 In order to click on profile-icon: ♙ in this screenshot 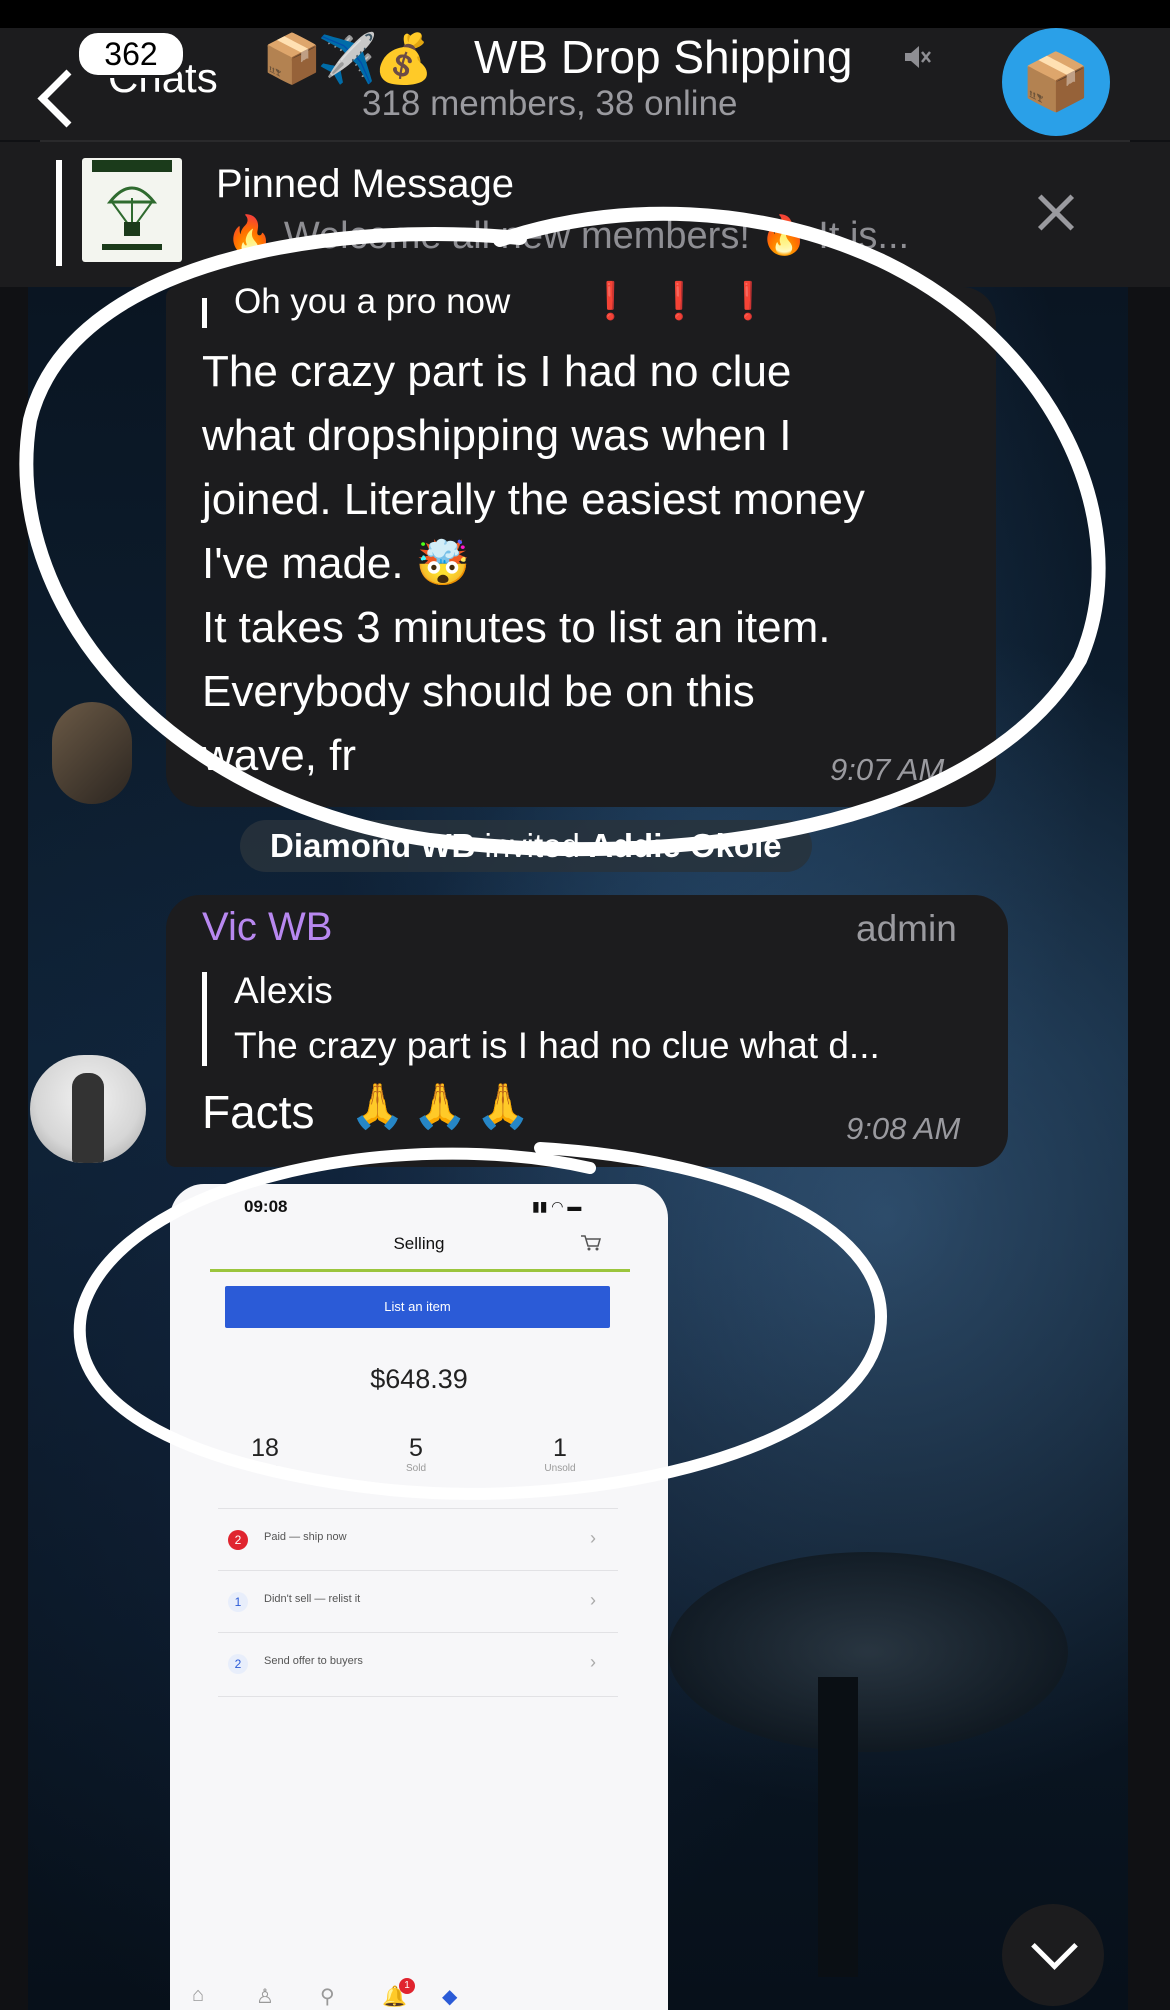, I will do `click(265, 1997)`.